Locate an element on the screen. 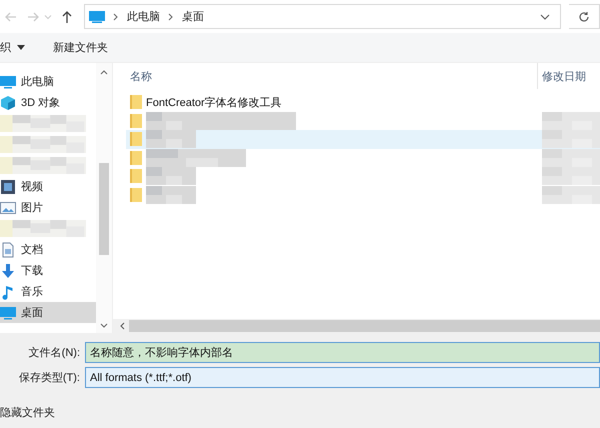 The image size is (600, 428). hide-folders-link: 隐藏文件夹 is located at coordinates (27, 412).